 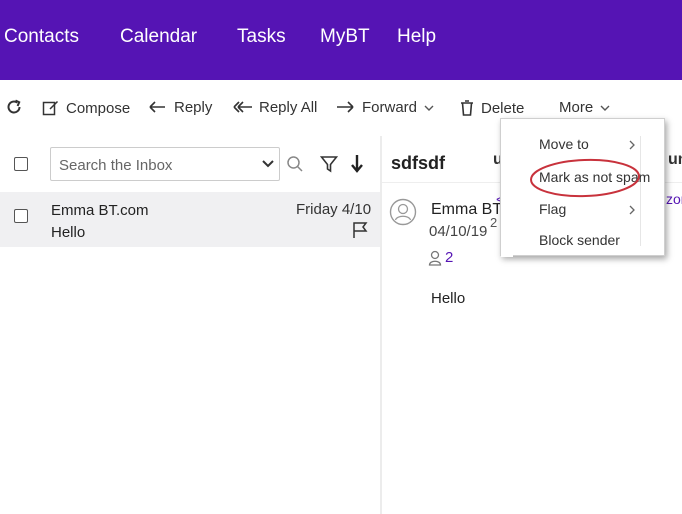 I want to click on forward-arrow-icon, so click(x=345, y=106).